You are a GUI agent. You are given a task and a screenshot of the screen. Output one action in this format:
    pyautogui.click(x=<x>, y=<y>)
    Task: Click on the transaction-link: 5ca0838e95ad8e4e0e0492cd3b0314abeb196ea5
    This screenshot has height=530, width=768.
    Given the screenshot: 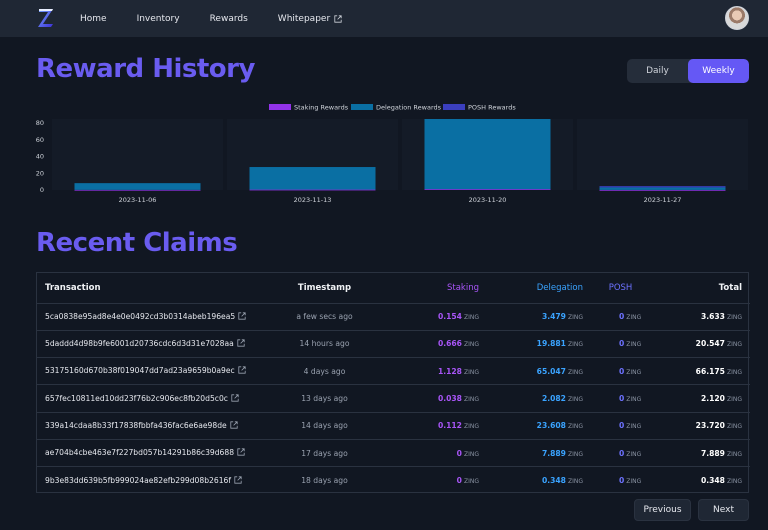 What is the action you would take?
    pyautogui.click(x=140, y=316)
    